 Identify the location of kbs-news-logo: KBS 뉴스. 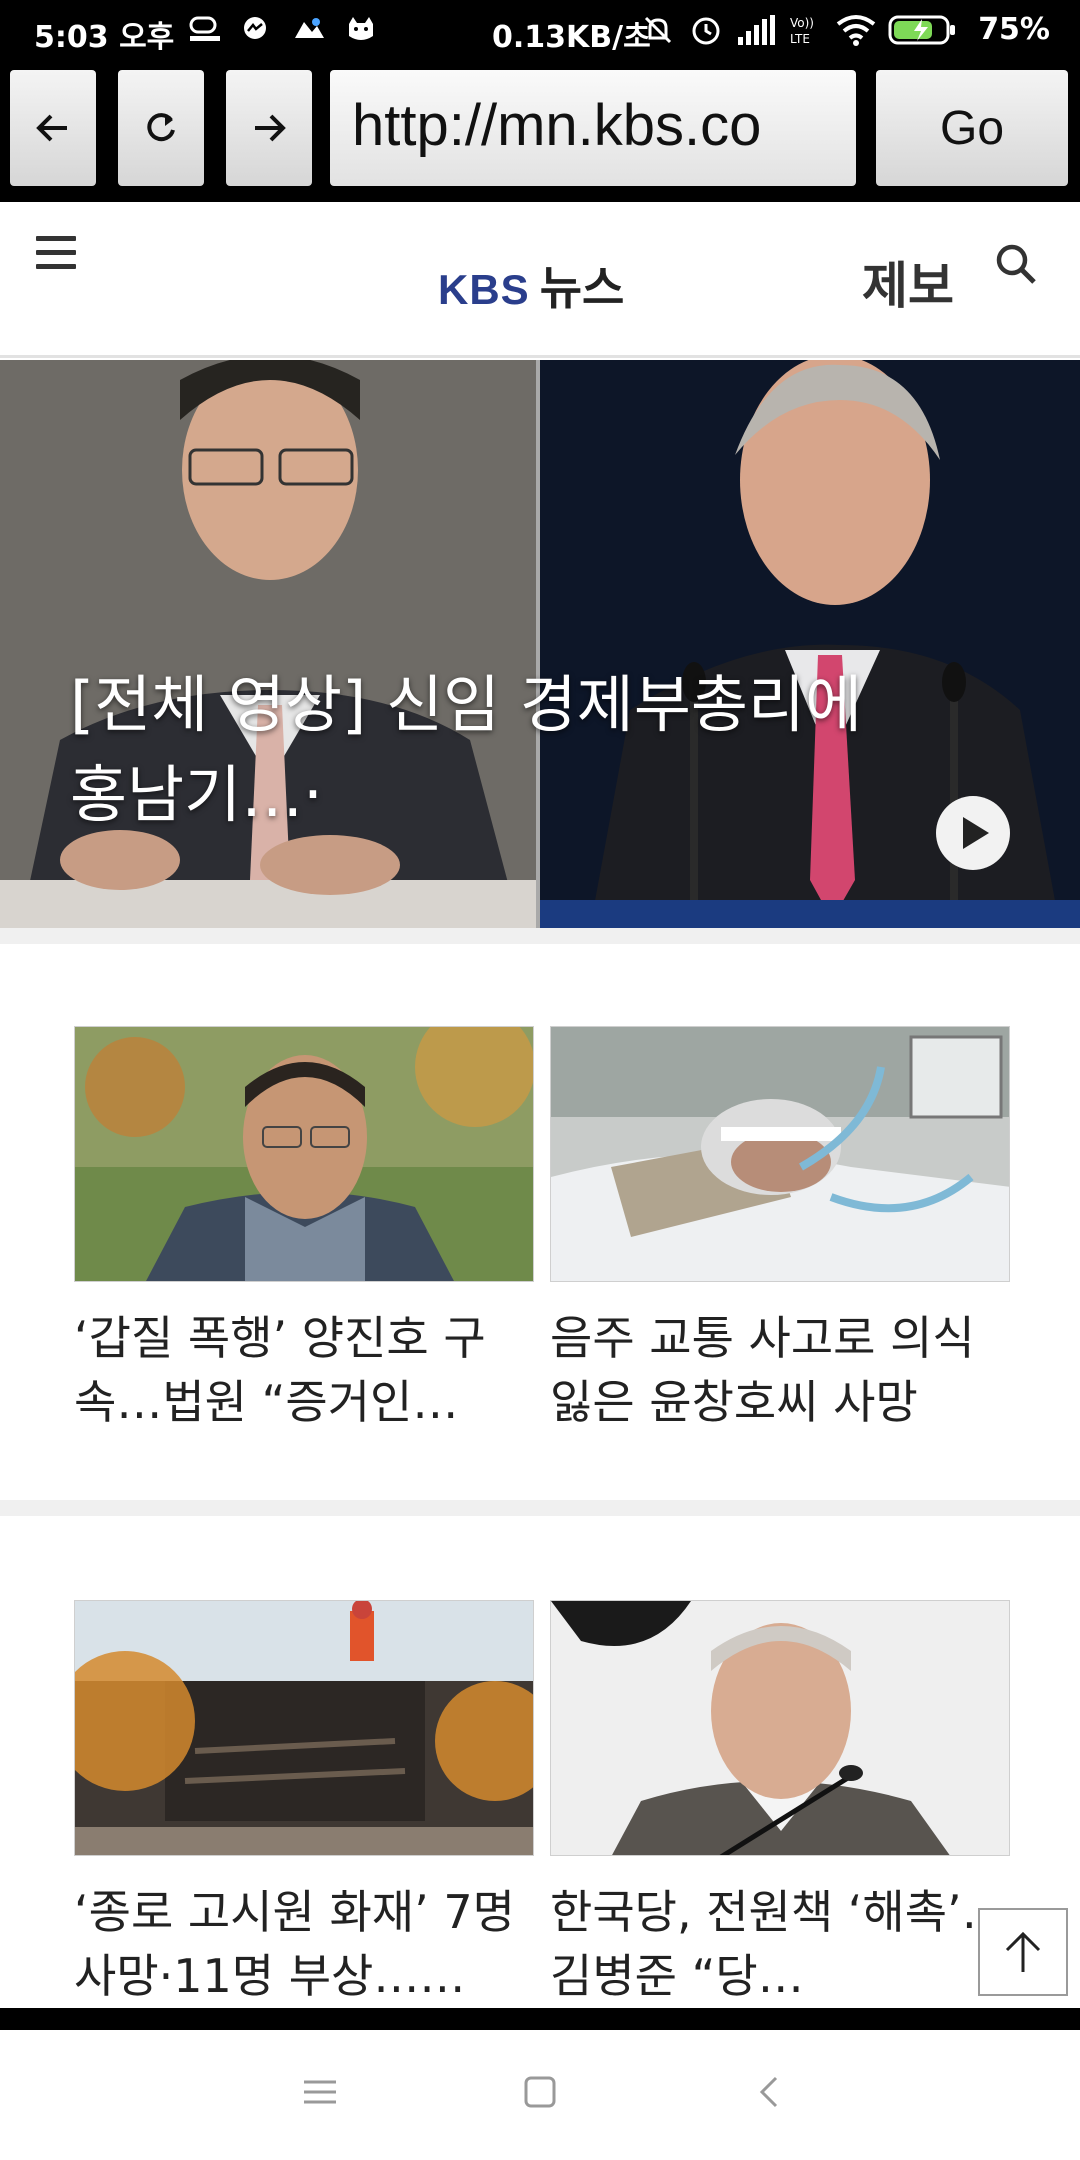
(531, 283).